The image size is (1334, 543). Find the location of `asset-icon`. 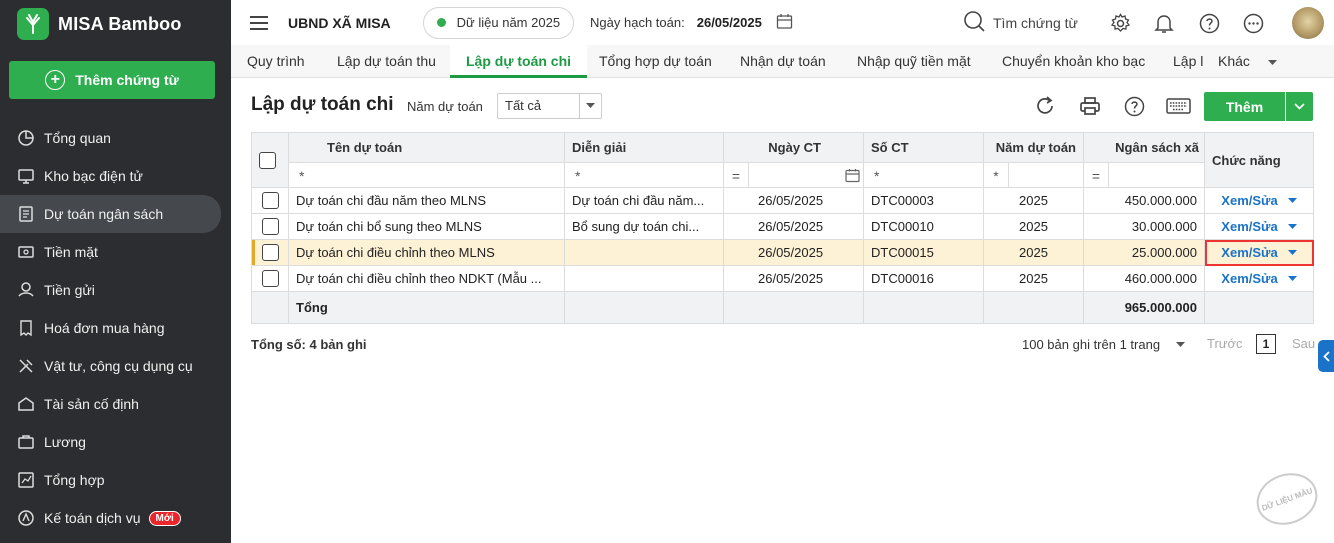

asset-icon is located at coordinates (26, 404).